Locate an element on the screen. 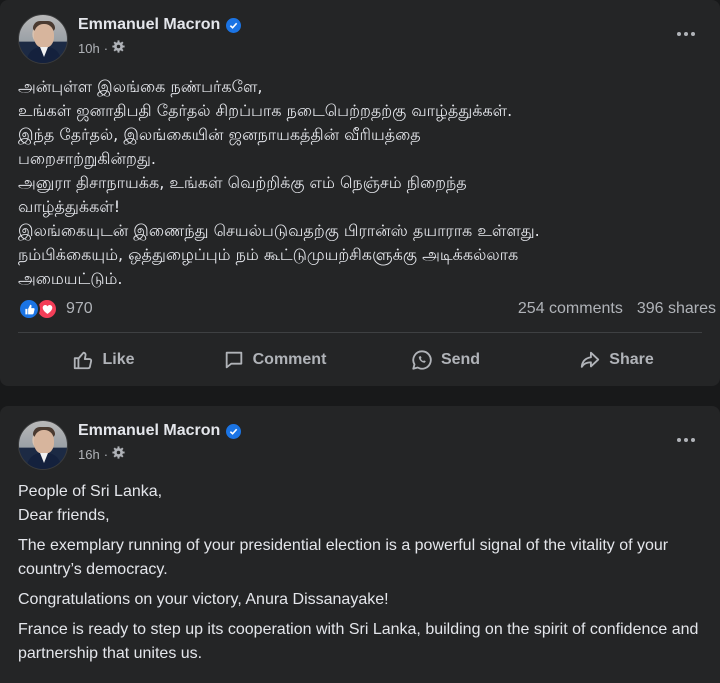 The height and width of the screenshot is (683, 720). post-stats: 254 comments 396 shares is located at coordinates (617, 309).